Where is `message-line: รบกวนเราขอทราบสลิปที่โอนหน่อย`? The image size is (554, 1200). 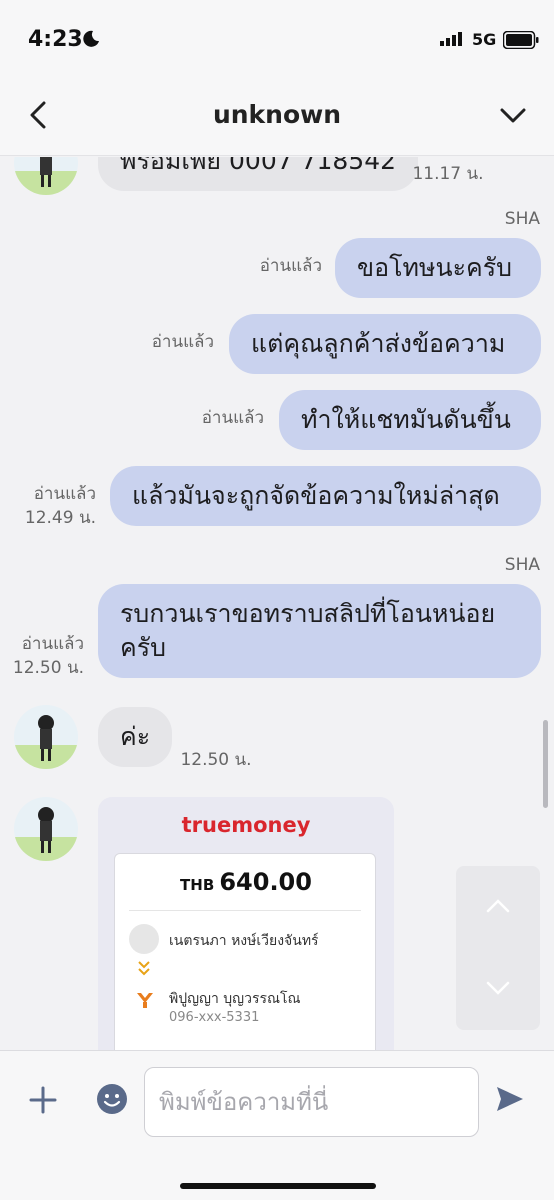
message-line: รบกวนเราขอทราบสลิปที่โอนหน่อย is located at coordinates (308, 613).